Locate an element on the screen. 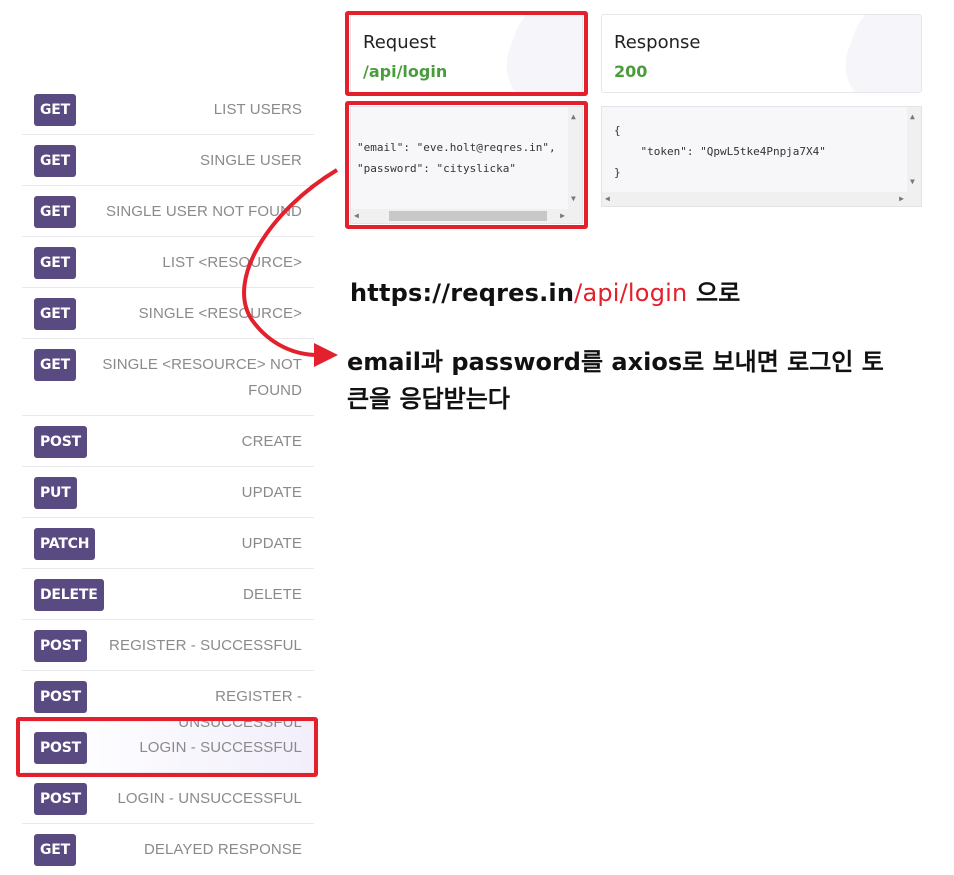  method-badge: DELETE is located at coordinates (69, 595).